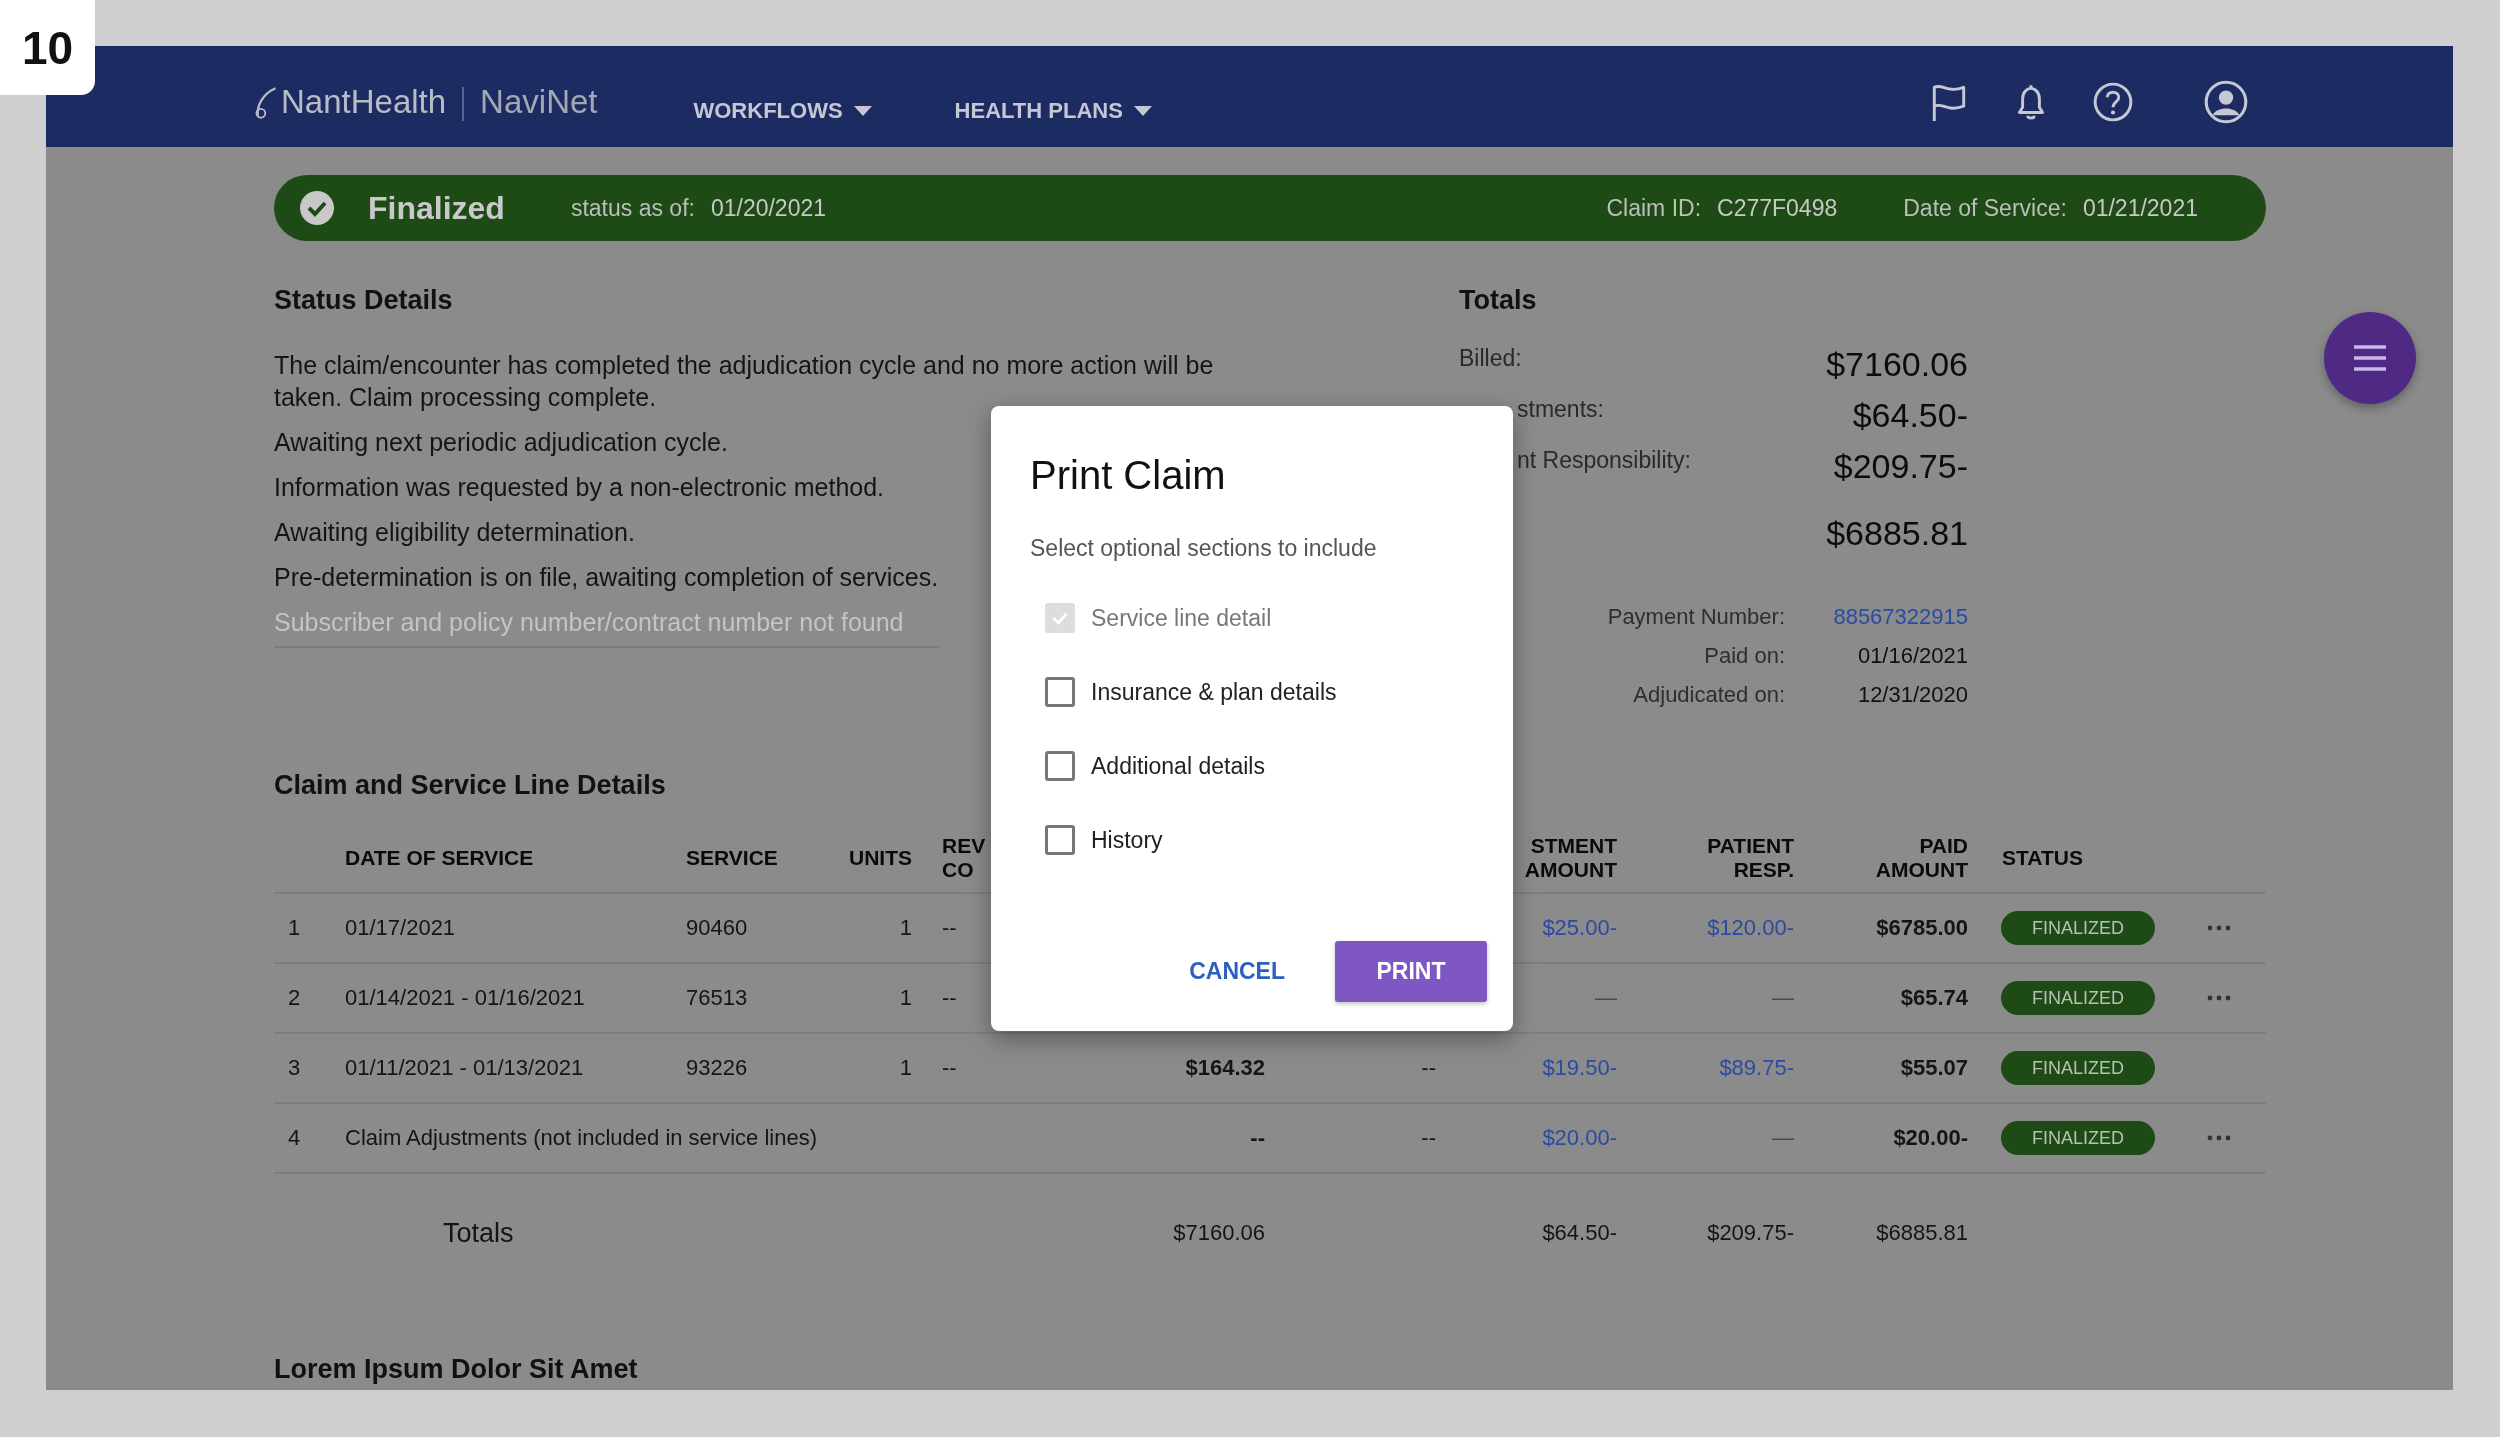 Image resolution: width=2500 pixels, height=1437 pixels. What do you see at coordinates (1560, 409) in the screenshot?
I see `amount-label: stments:` at bounding box center [1560, 409].